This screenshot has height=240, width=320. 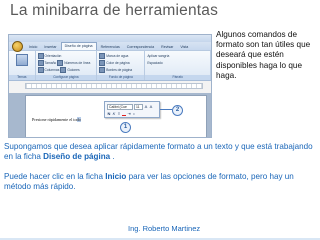 What do you see at coordinates (121, 77) in the screenshot?
I see `group-label-fondo: Fondo de página` at bounding box center [121, 77].